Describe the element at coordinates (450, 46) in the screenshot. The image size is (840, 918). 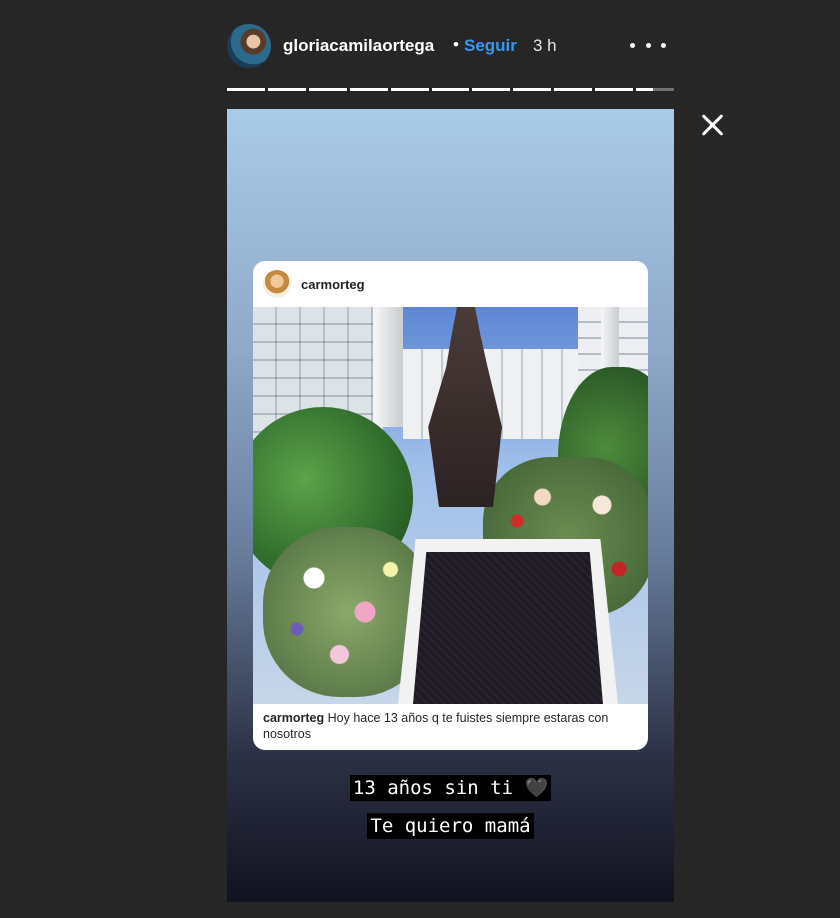
I see `story-header: gloriacamilaortega • Seguir 3 h` at that location.